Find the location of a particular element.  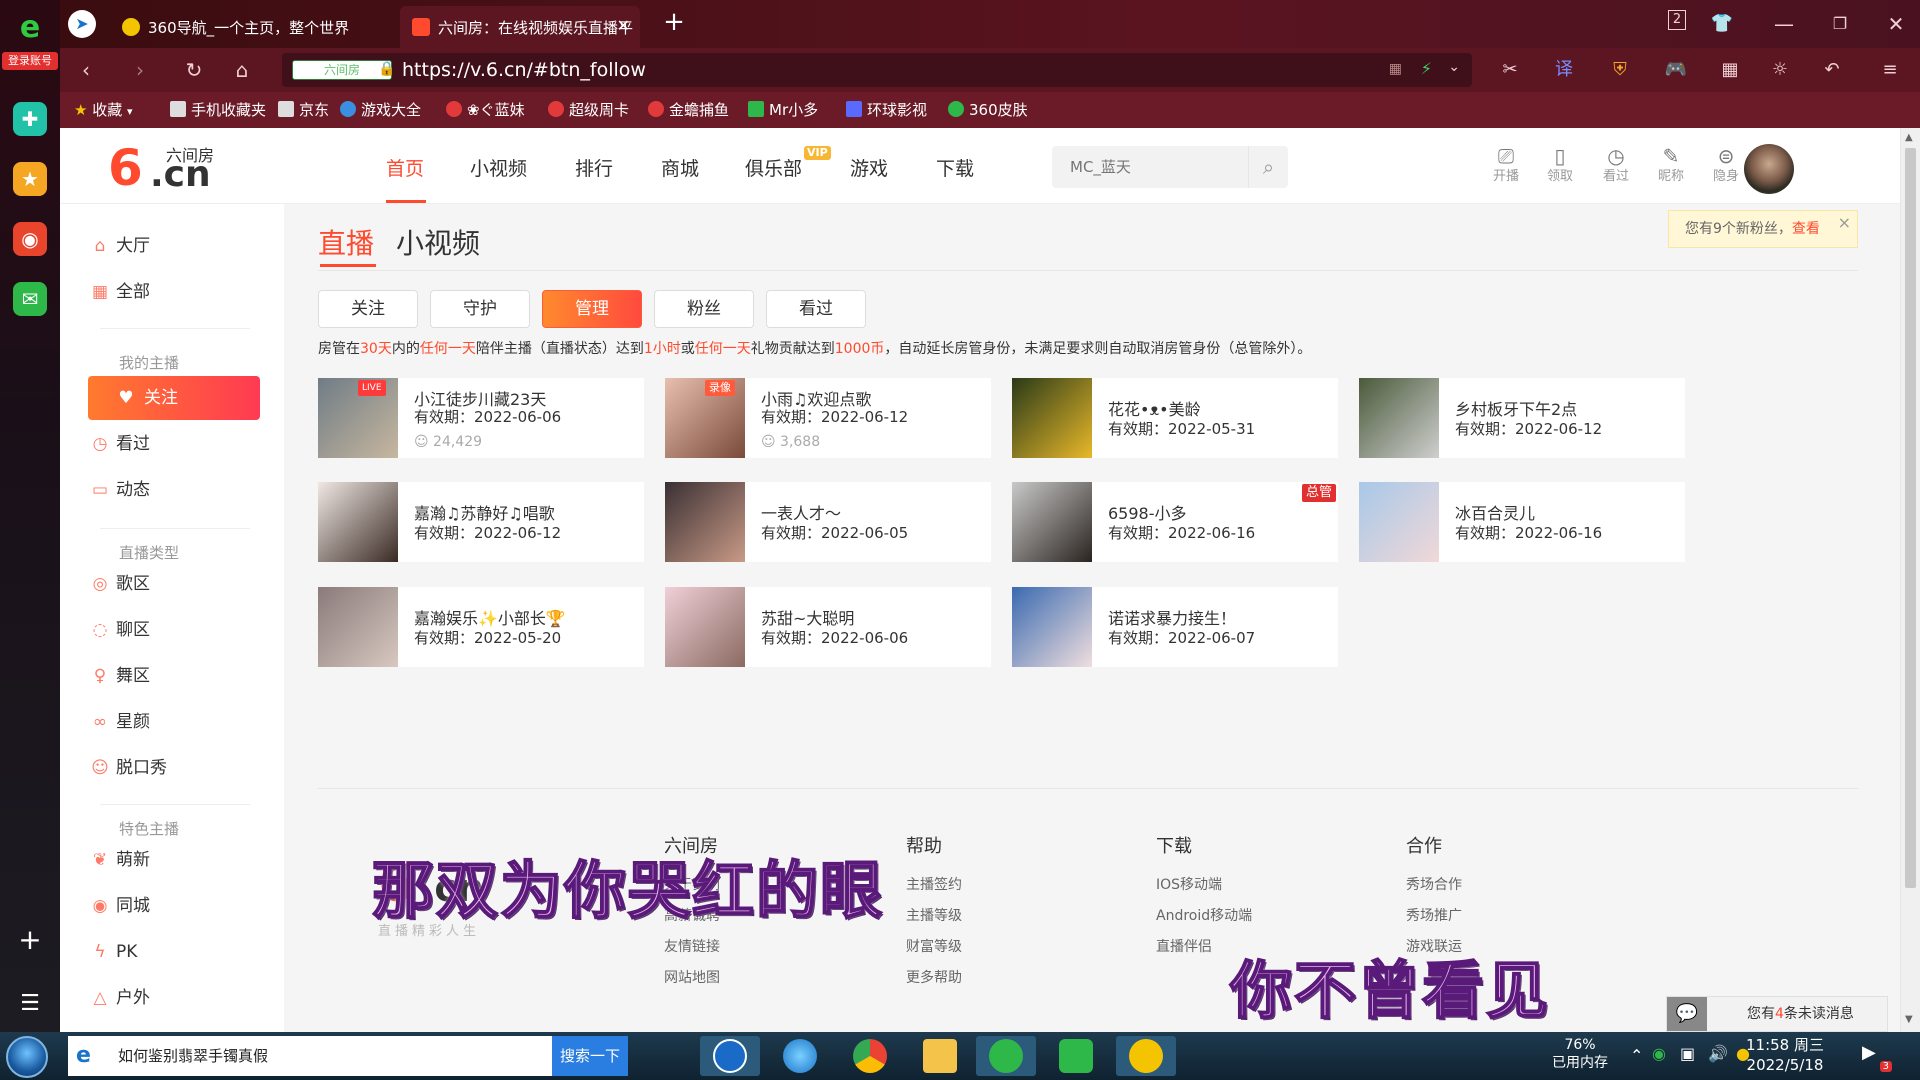

nav-home: 首页 is located at coordinates (405, 167).